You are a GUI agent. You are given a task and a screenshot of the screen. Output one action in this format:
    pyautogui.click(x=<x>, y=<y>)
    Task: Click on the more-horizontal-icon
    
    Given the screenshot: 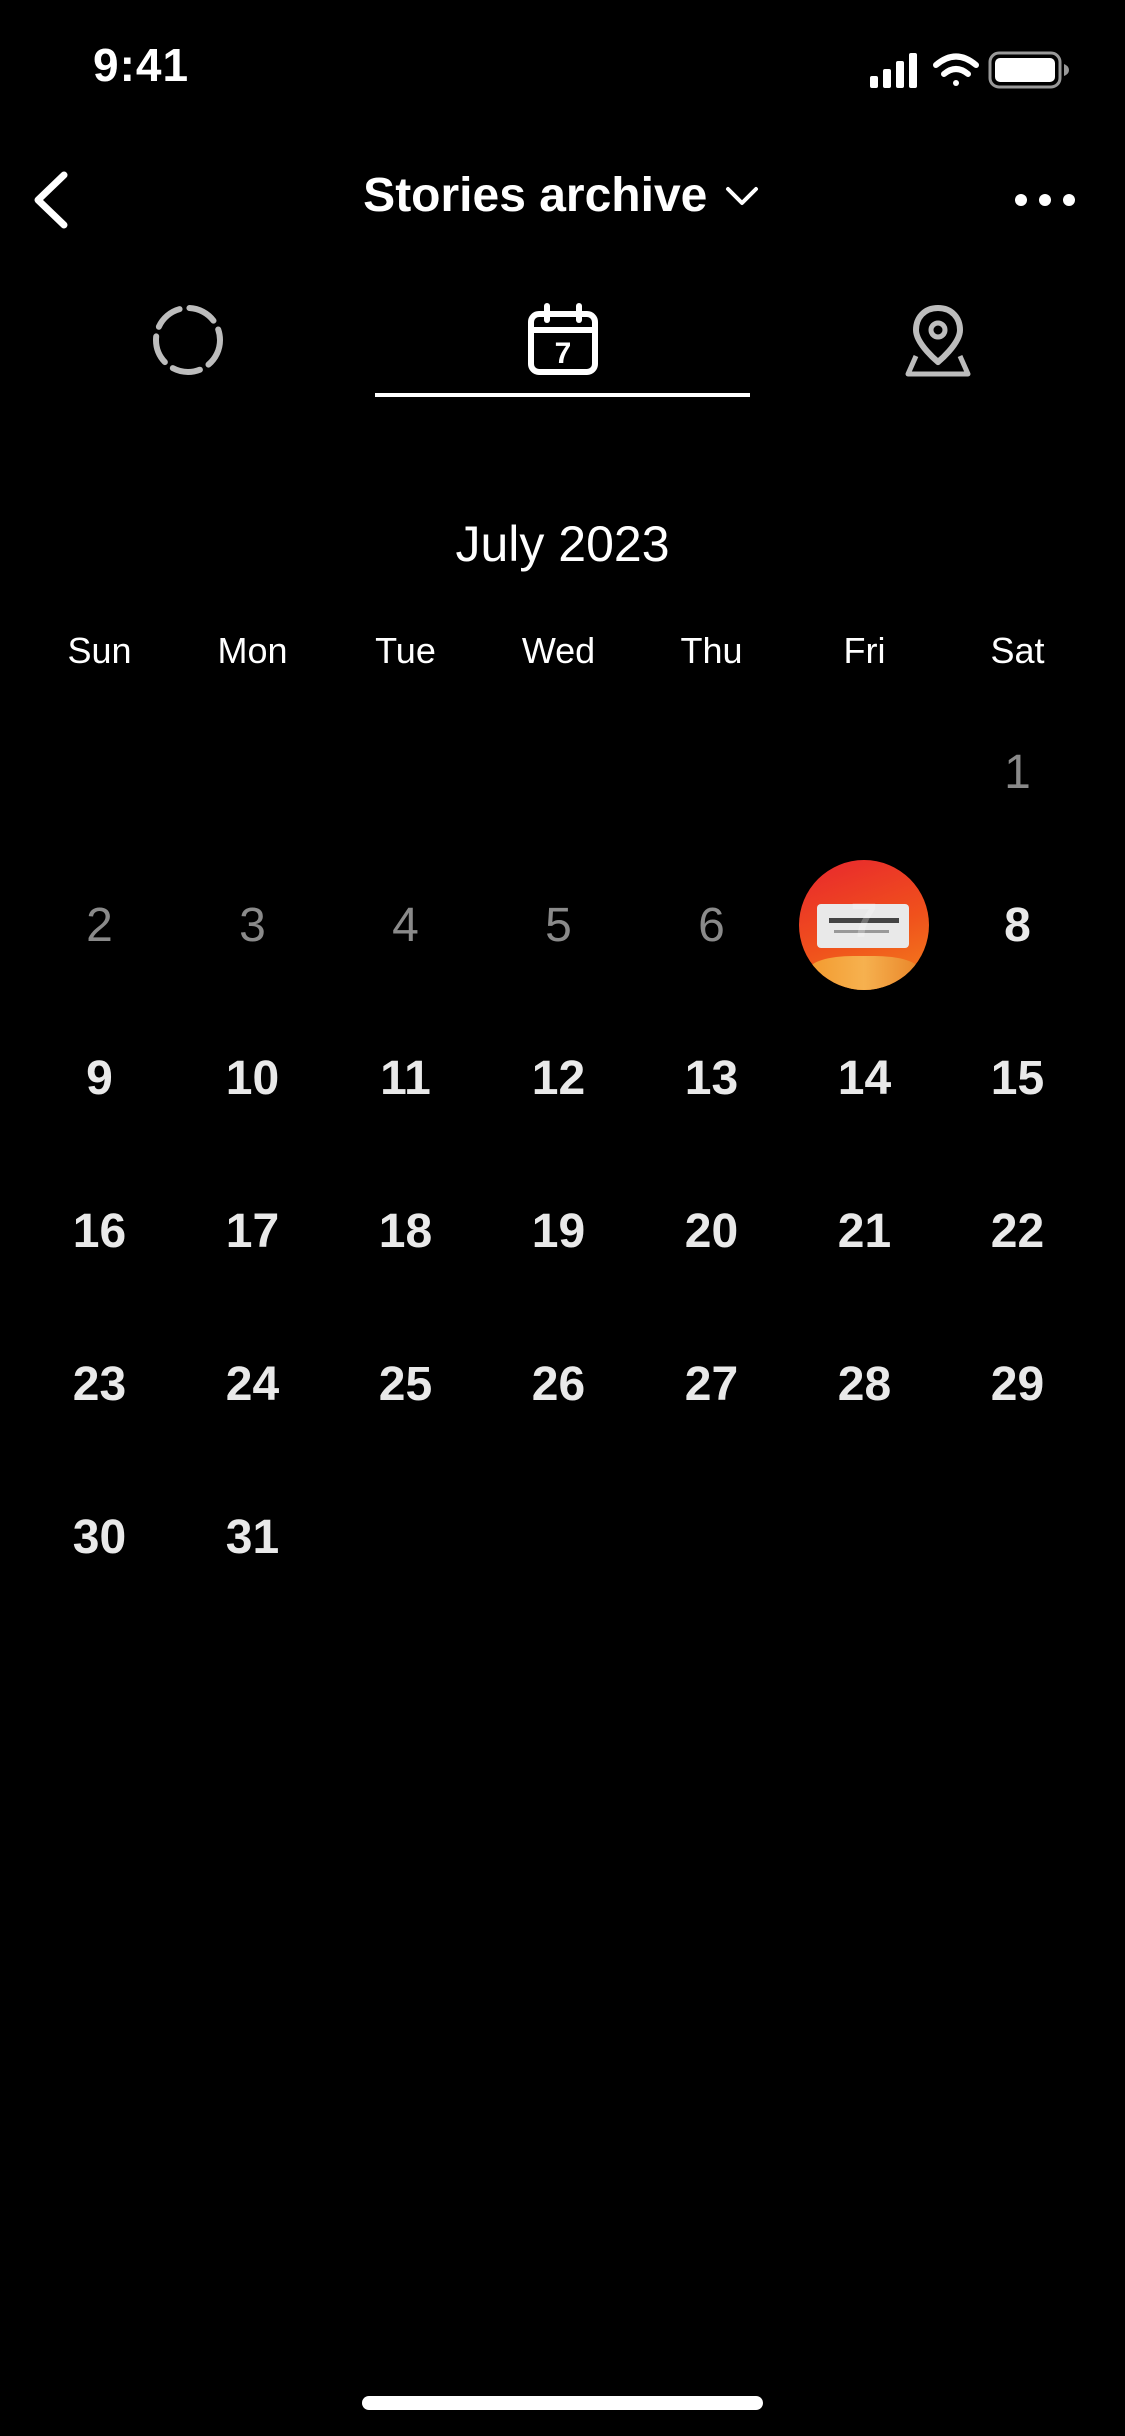 What is the action you would take?
    pyautogui.click(x=1045, y=200)
    